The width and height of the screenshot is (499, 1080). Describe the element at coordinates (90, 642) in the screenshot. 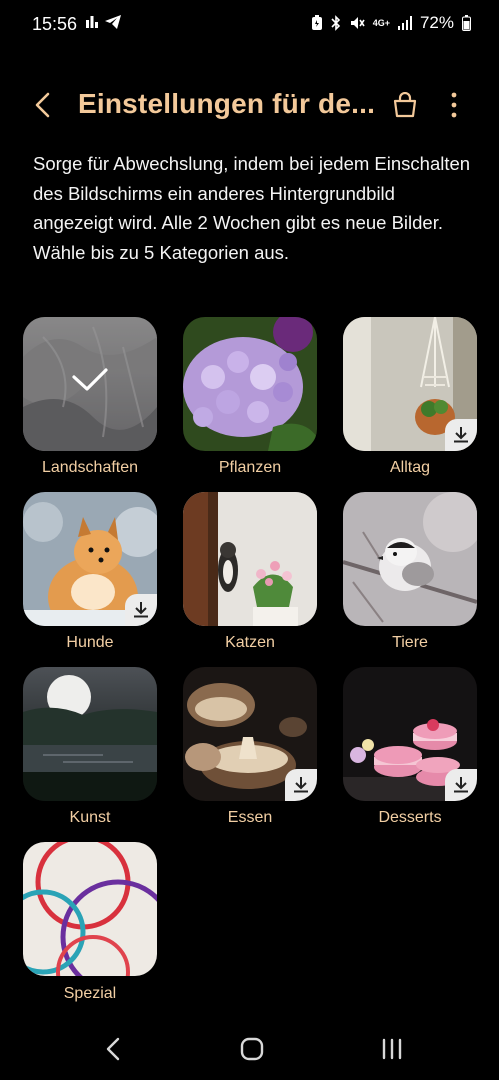

I see `category-label: Hunde` at that location.